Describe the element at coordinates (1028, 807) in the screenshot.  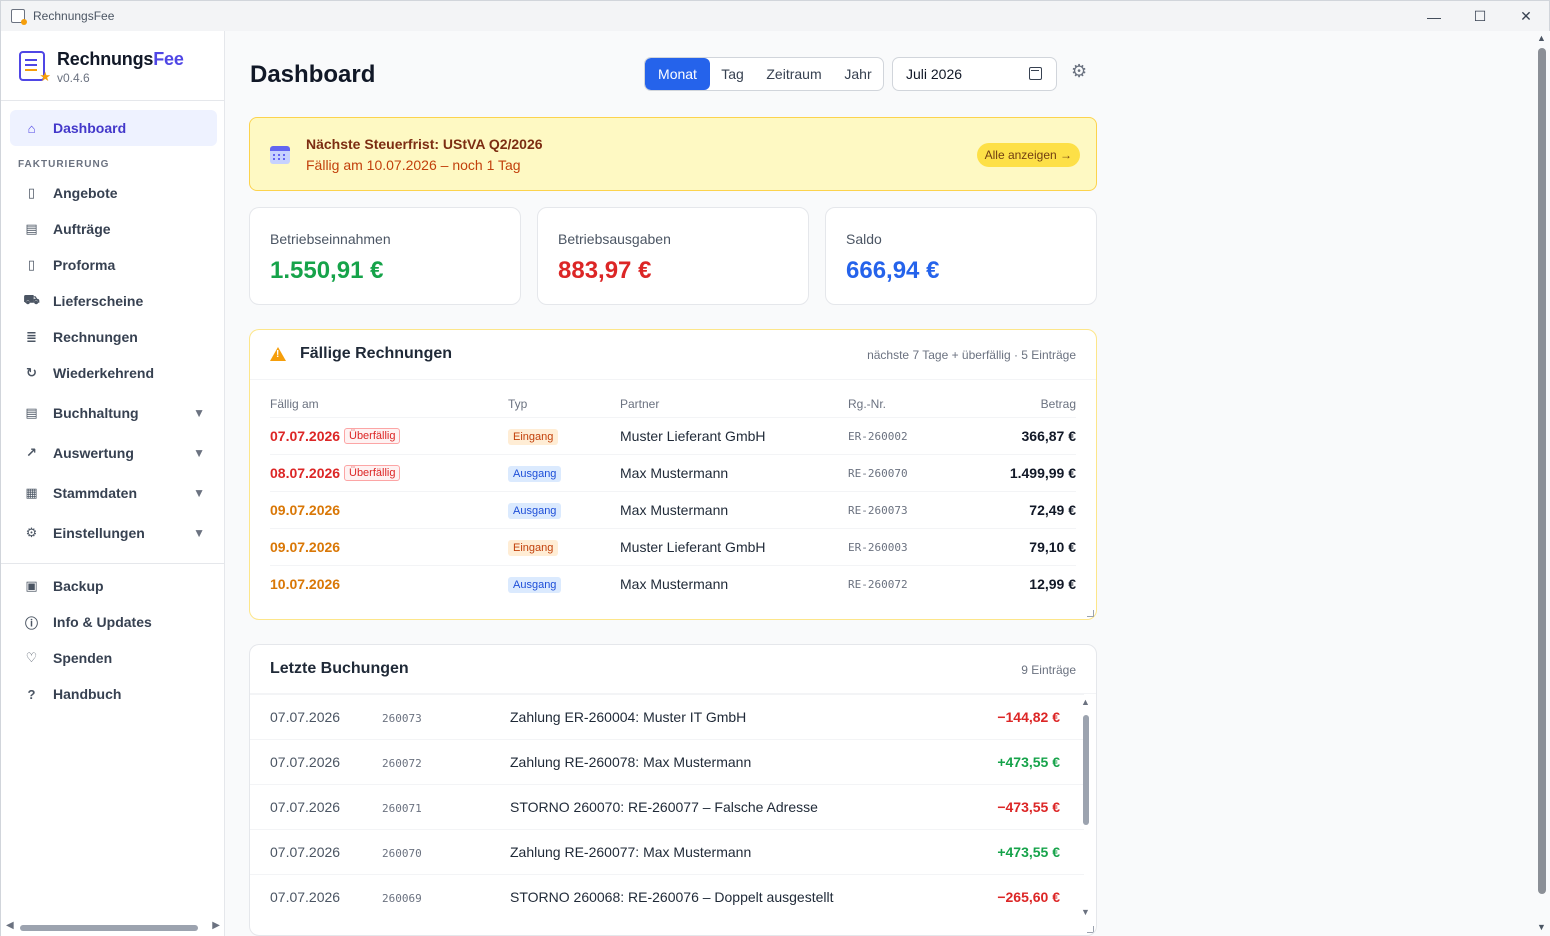
I see `booking-amount: −473,55 €` at that location.